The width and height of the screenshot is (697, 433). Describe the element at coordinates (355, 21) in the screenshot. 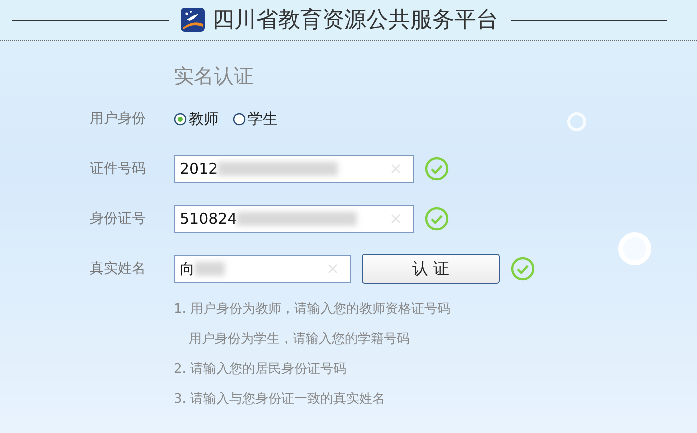

I see `site-title: 四川省教育资源公共服务平台` at that location.